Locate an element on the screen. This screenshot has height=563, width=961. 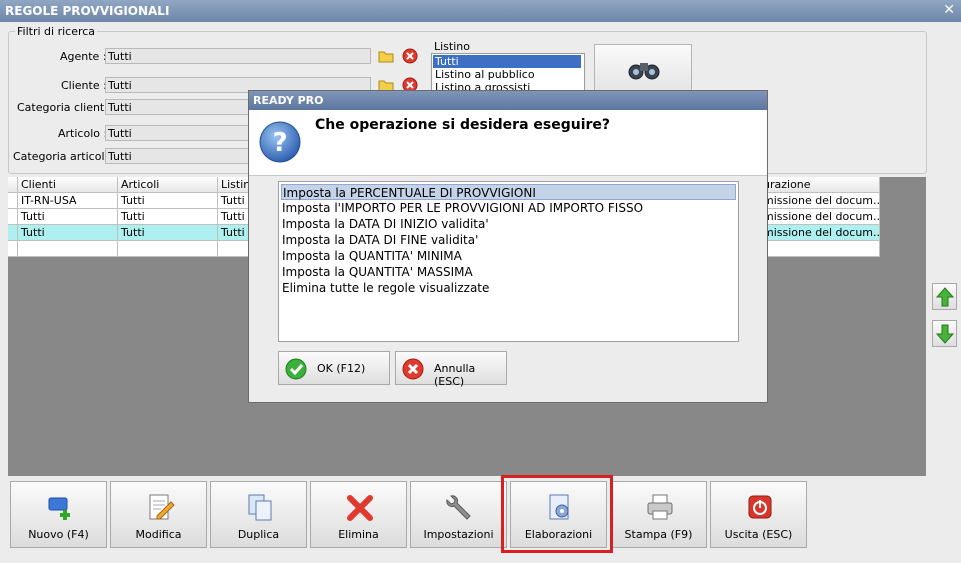
modifica-label: Modifica is located at coordinates (158, 534).